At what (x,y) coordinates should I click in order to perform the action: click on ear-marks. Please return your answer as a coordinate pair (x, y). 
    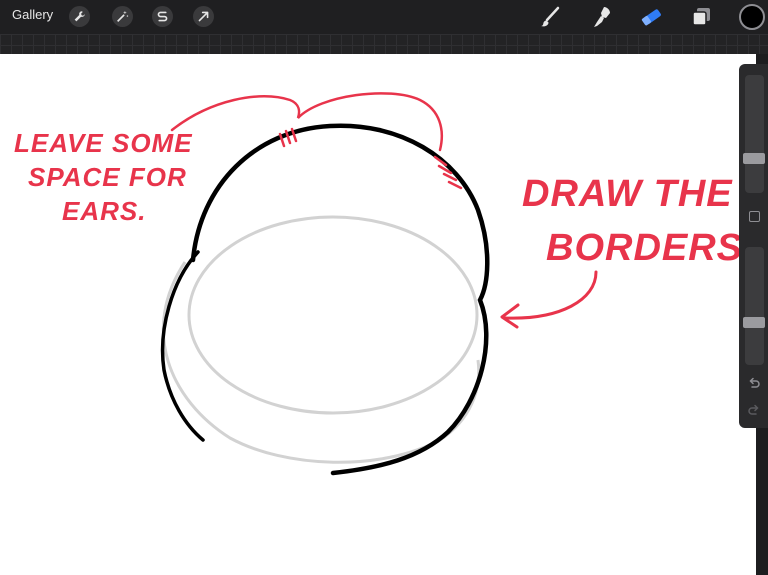
    Looking at the image, I should click on (370, 158).